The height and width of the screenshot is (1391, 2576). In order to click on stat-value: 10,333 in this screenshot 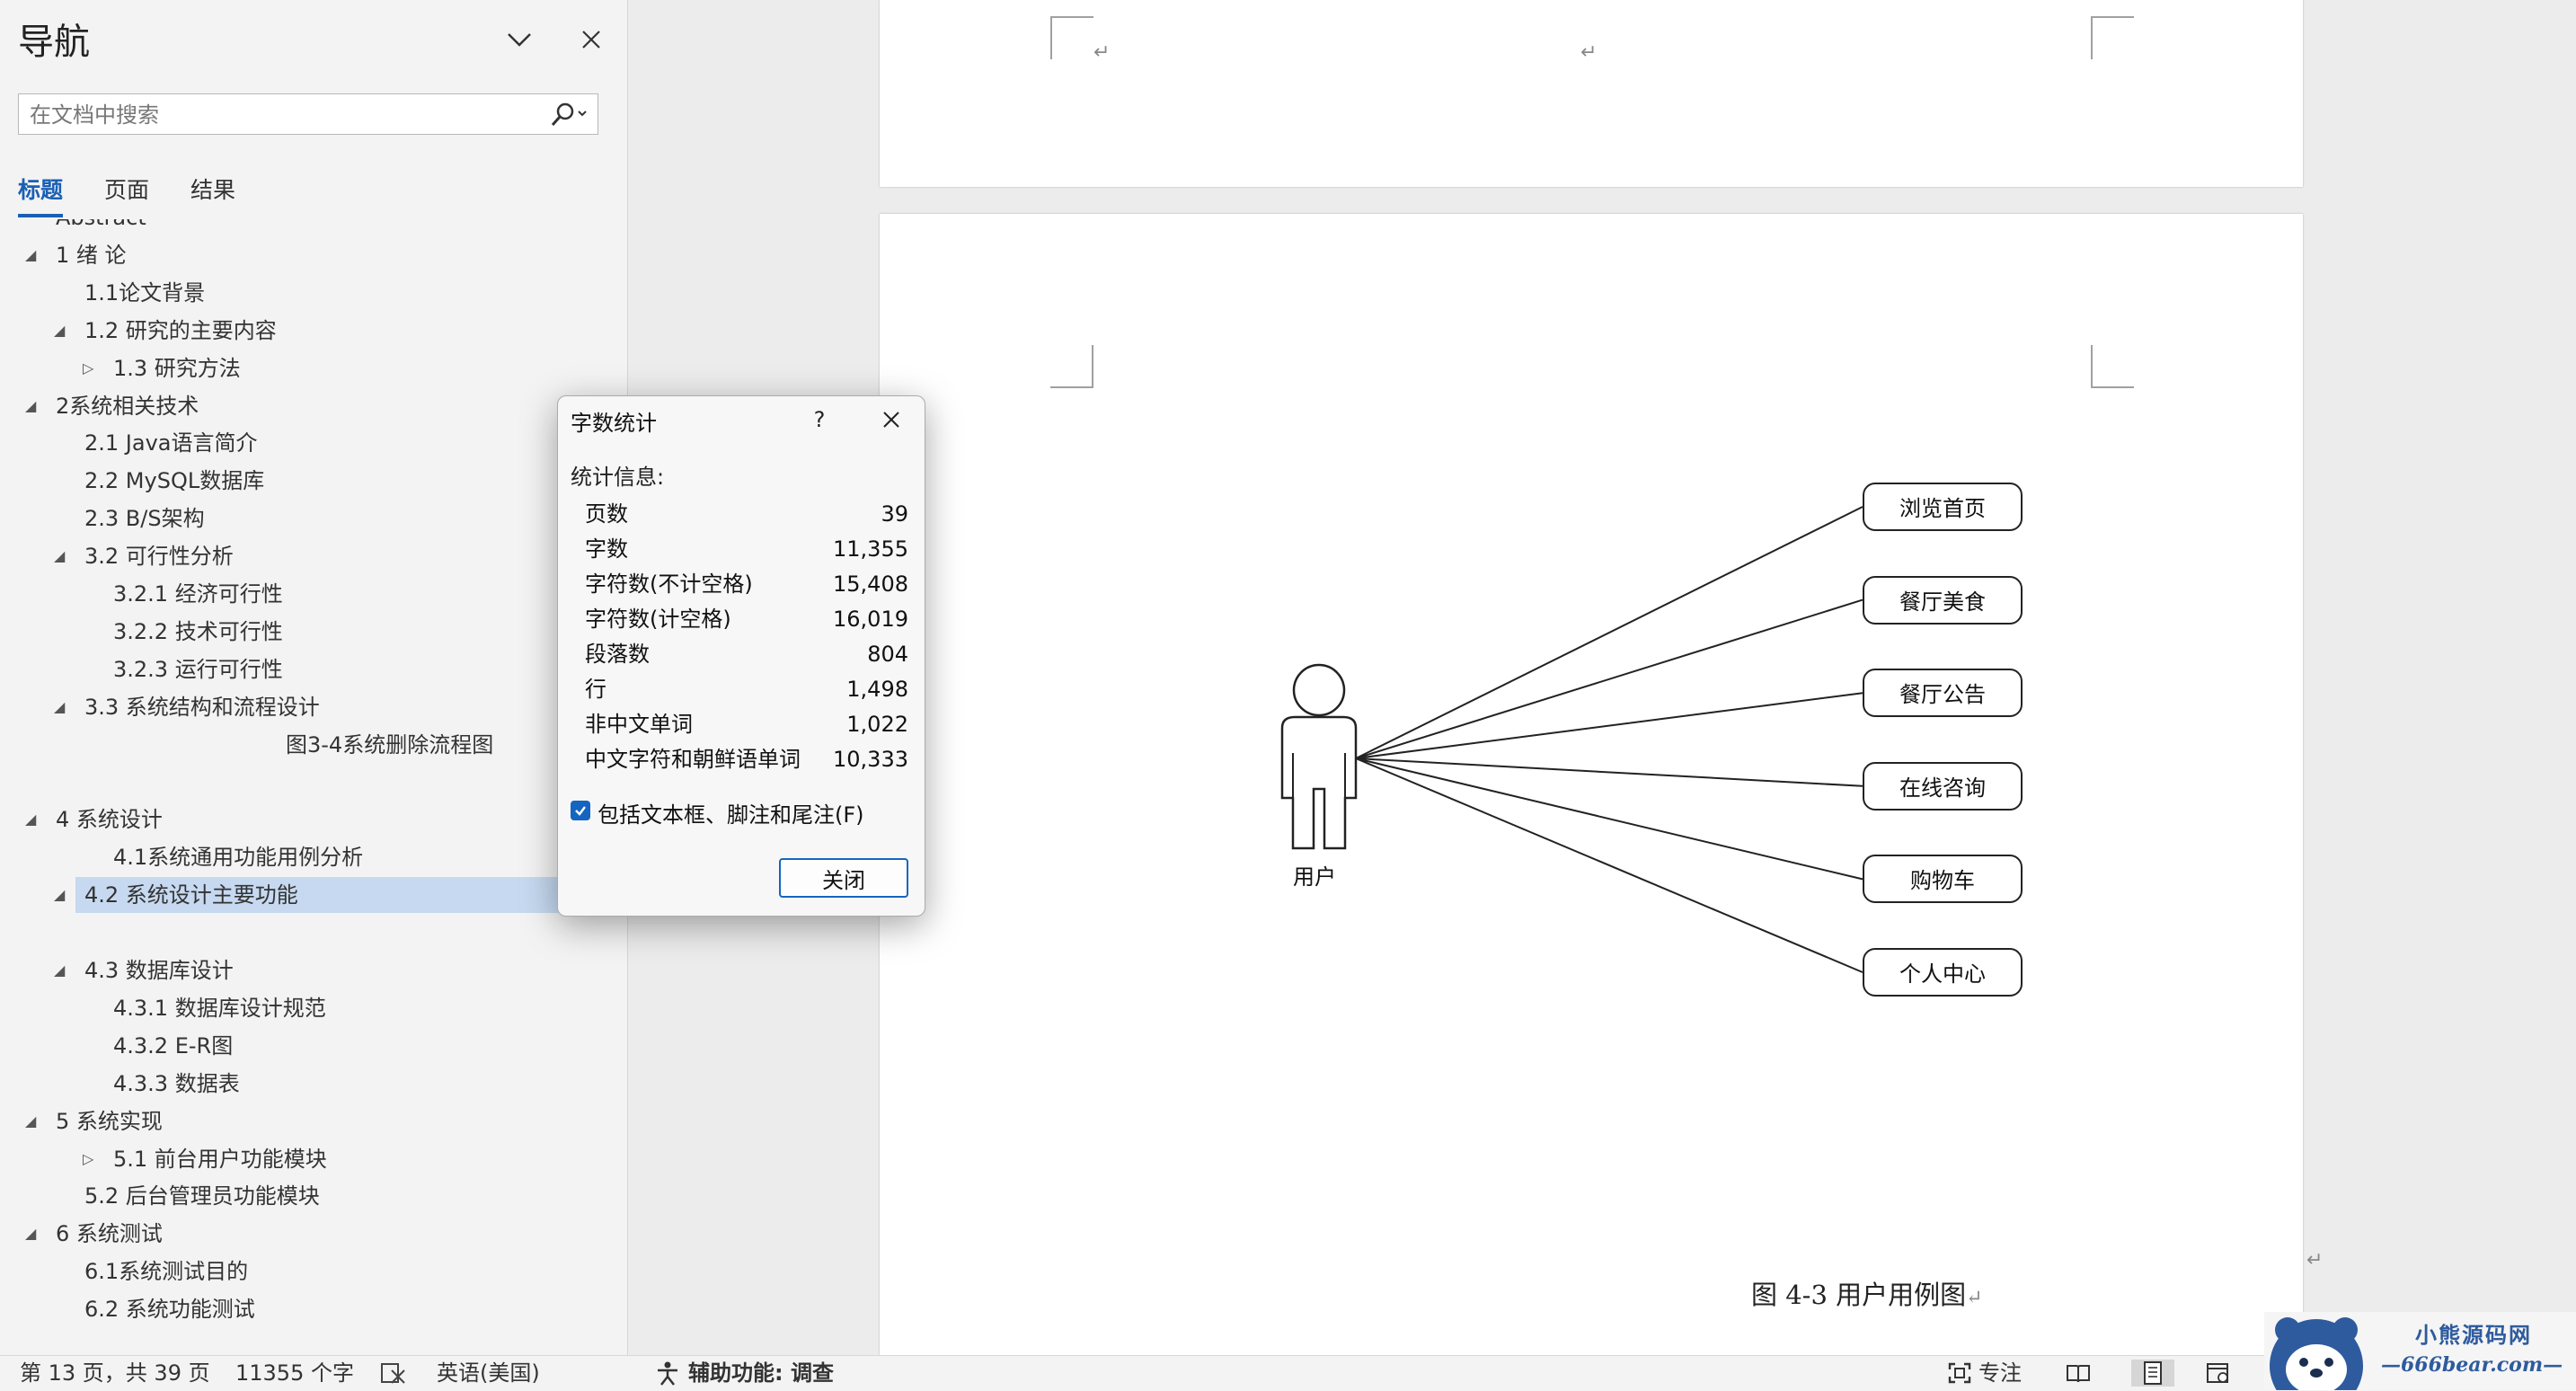, I will do `click(870, 759)`.